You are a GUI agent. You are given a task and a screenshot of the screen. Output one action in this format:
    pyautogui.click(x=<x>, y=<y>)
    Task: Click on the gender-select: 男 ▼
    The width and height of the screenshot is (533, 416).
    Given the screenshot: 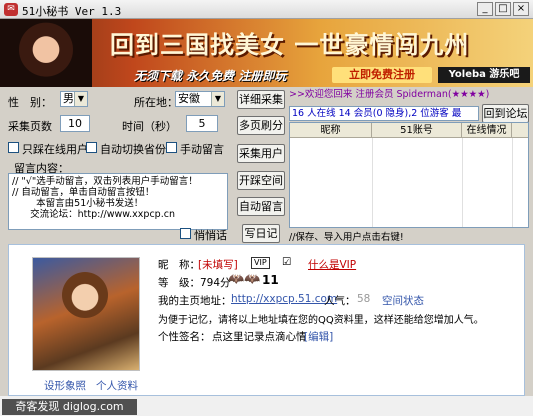 What is the action you would take?
    pyautogui.click(x=74, y=99)
    